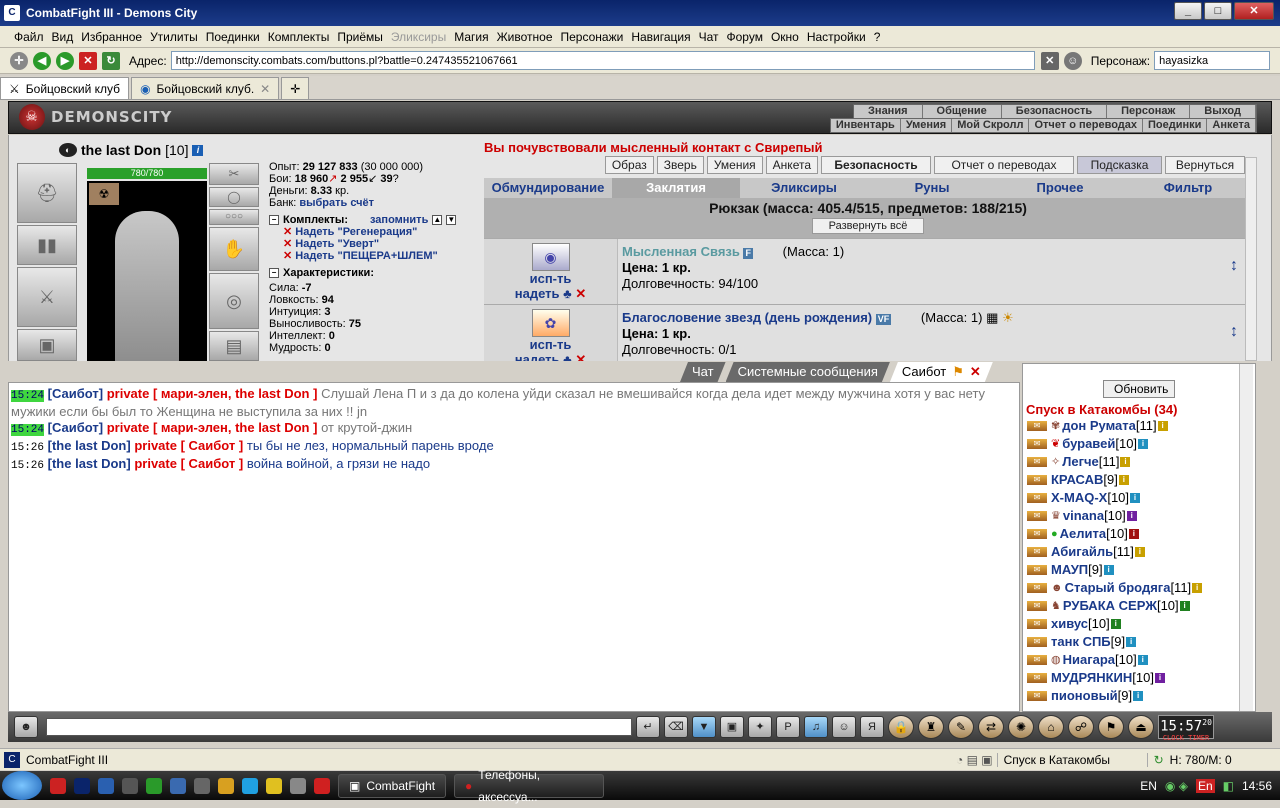 The width and height of the screenshot is (1280, 808). Describe the element at coordinates (336, 203) in the screenshot. I see `bank-link: выбрать счёт` at that location.